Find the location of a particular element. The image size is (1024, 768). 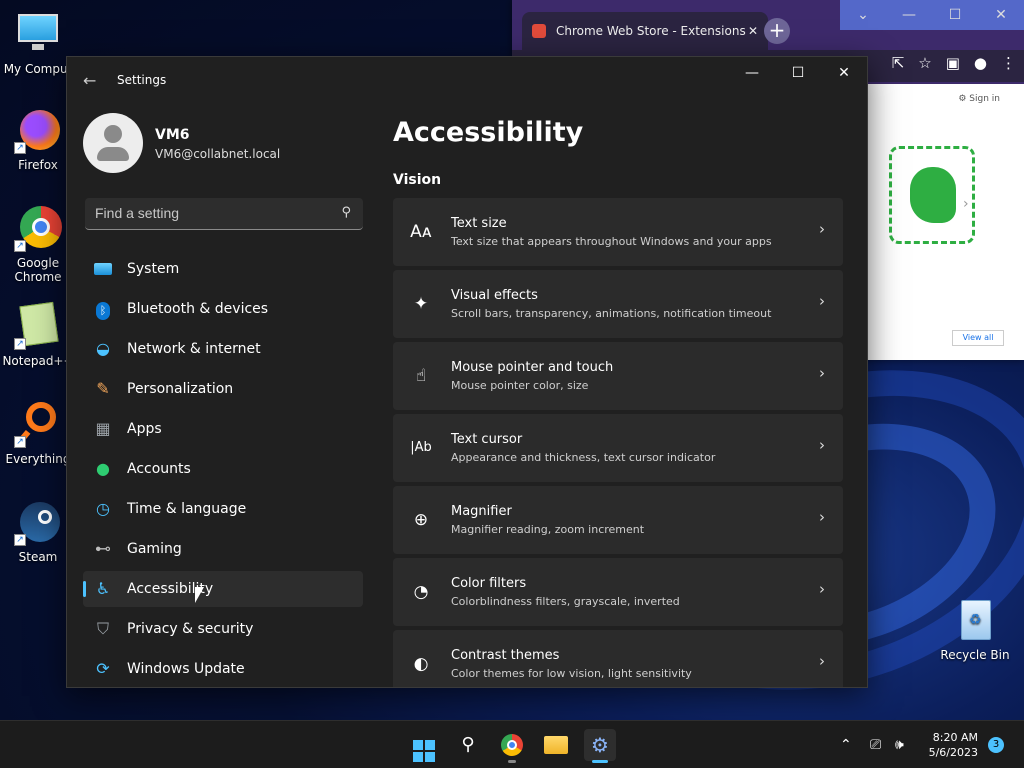

sidebar-item-accessibility: ♿ Accessibility is located at coordinates (223, 589).